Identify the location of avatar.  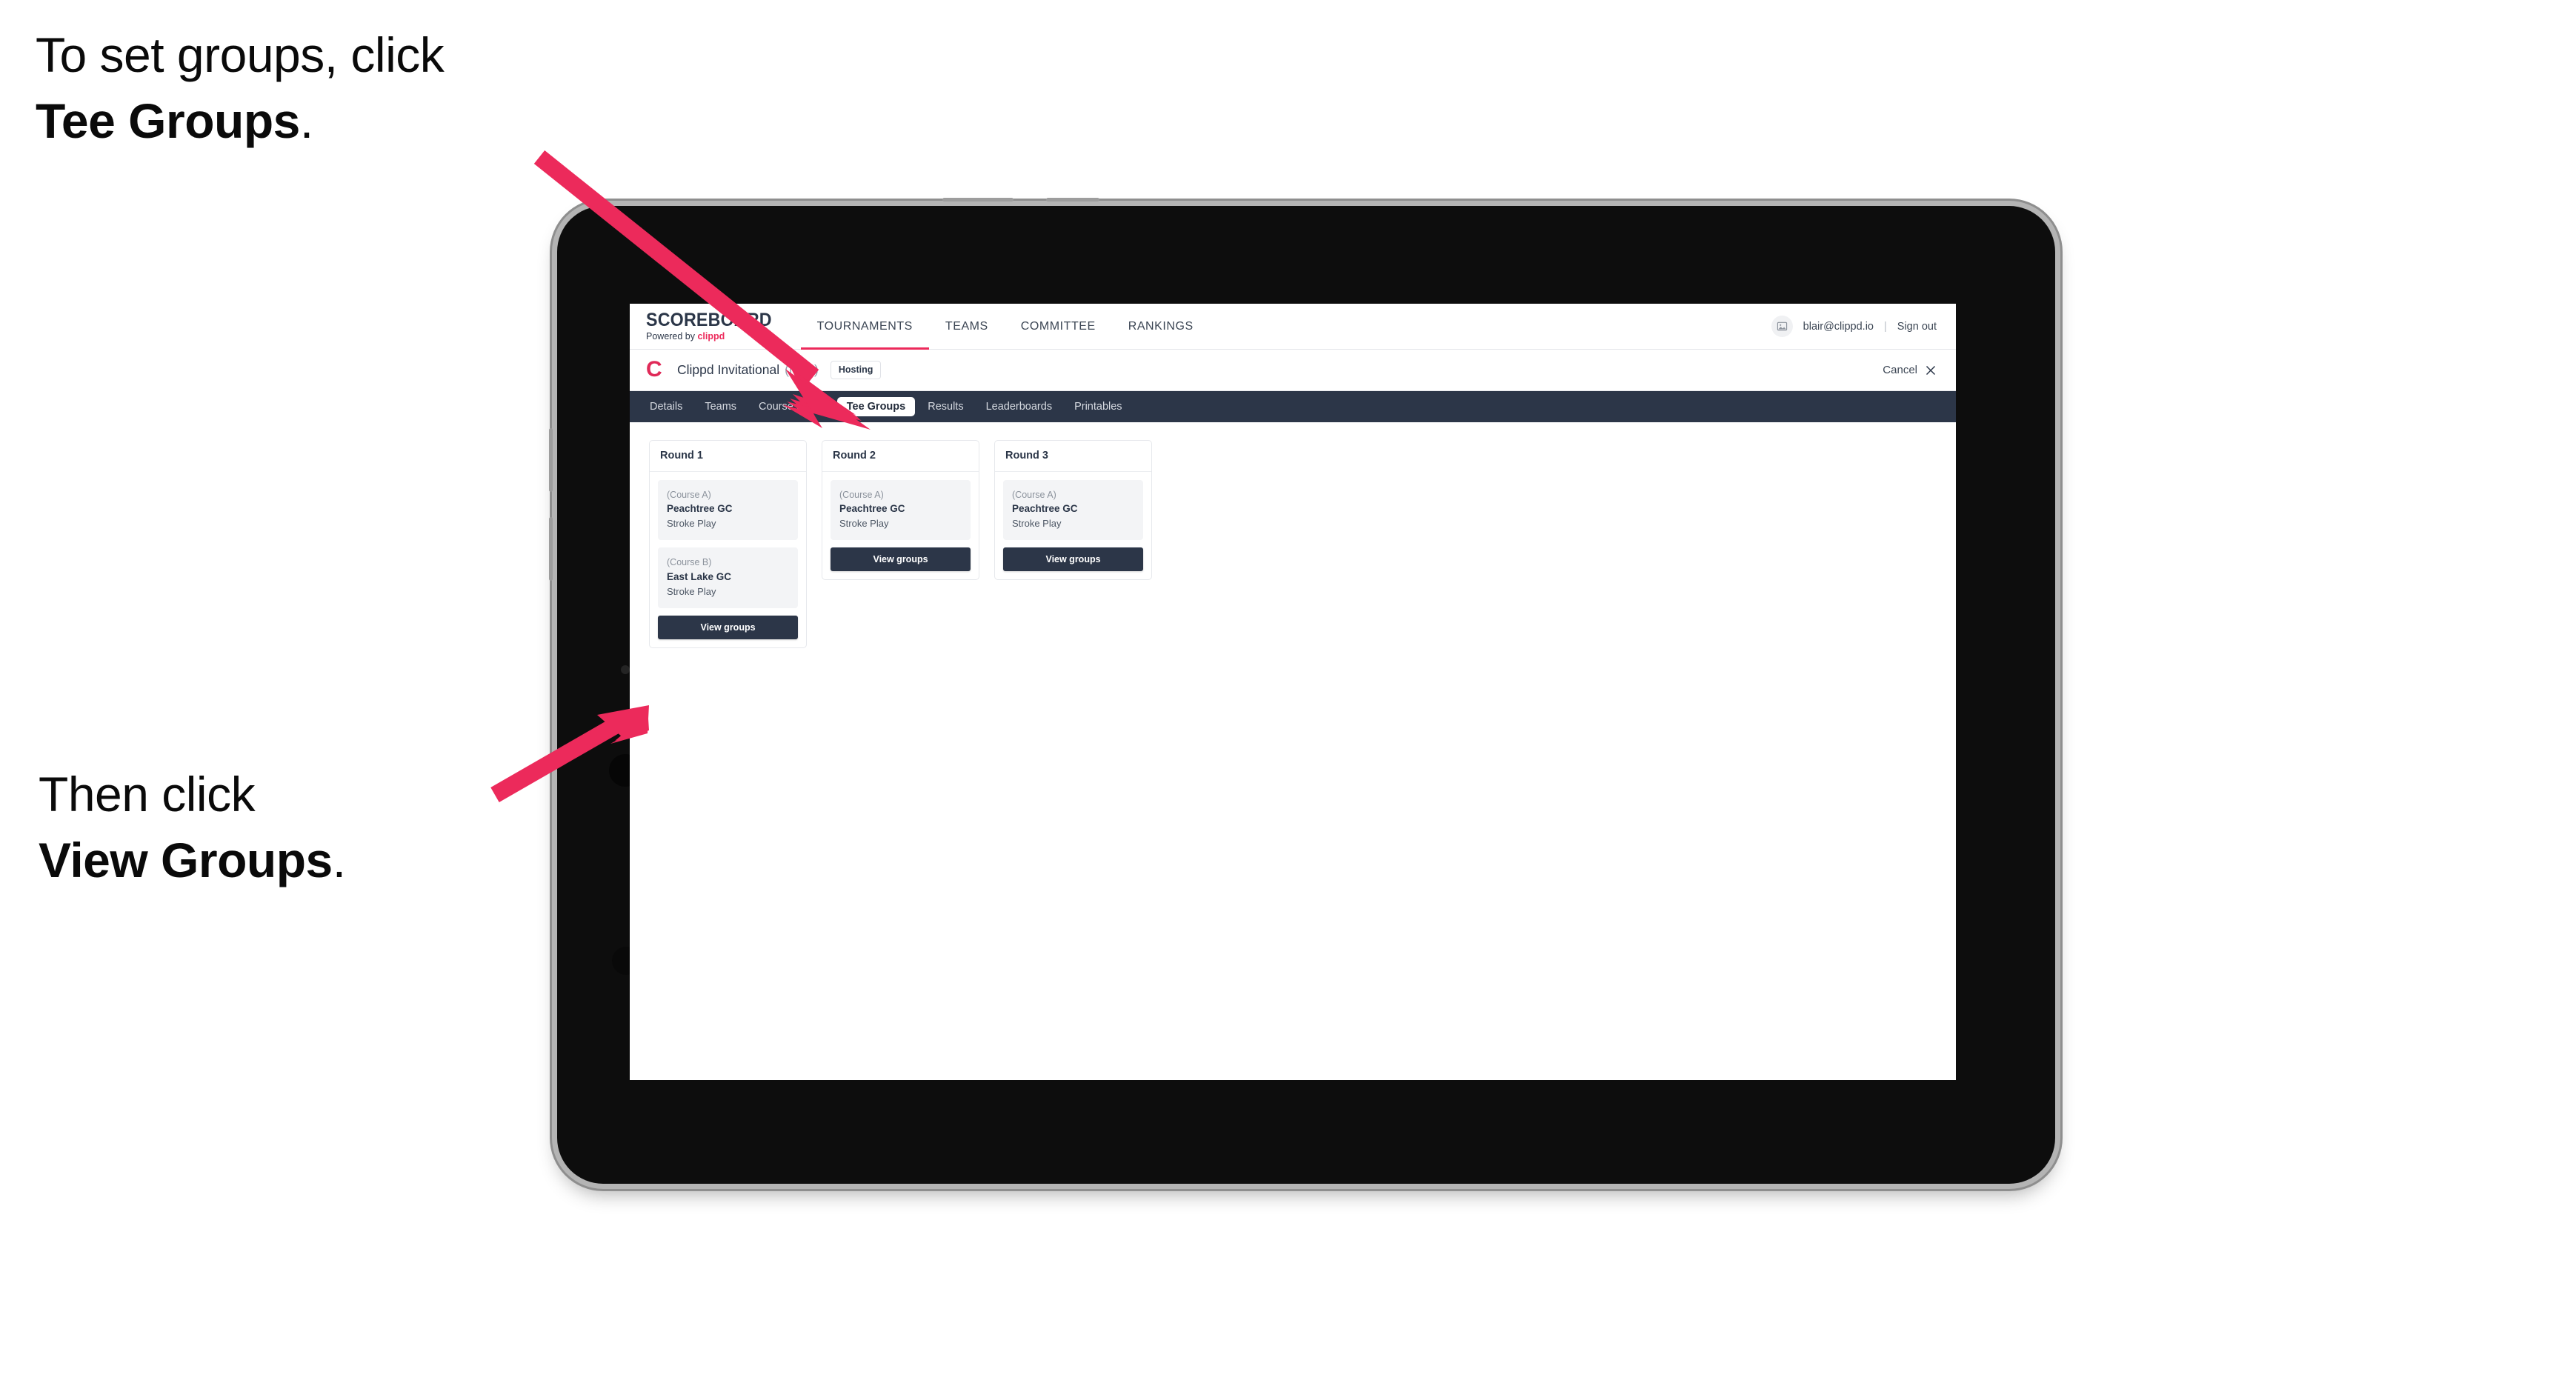
(1782, 326).